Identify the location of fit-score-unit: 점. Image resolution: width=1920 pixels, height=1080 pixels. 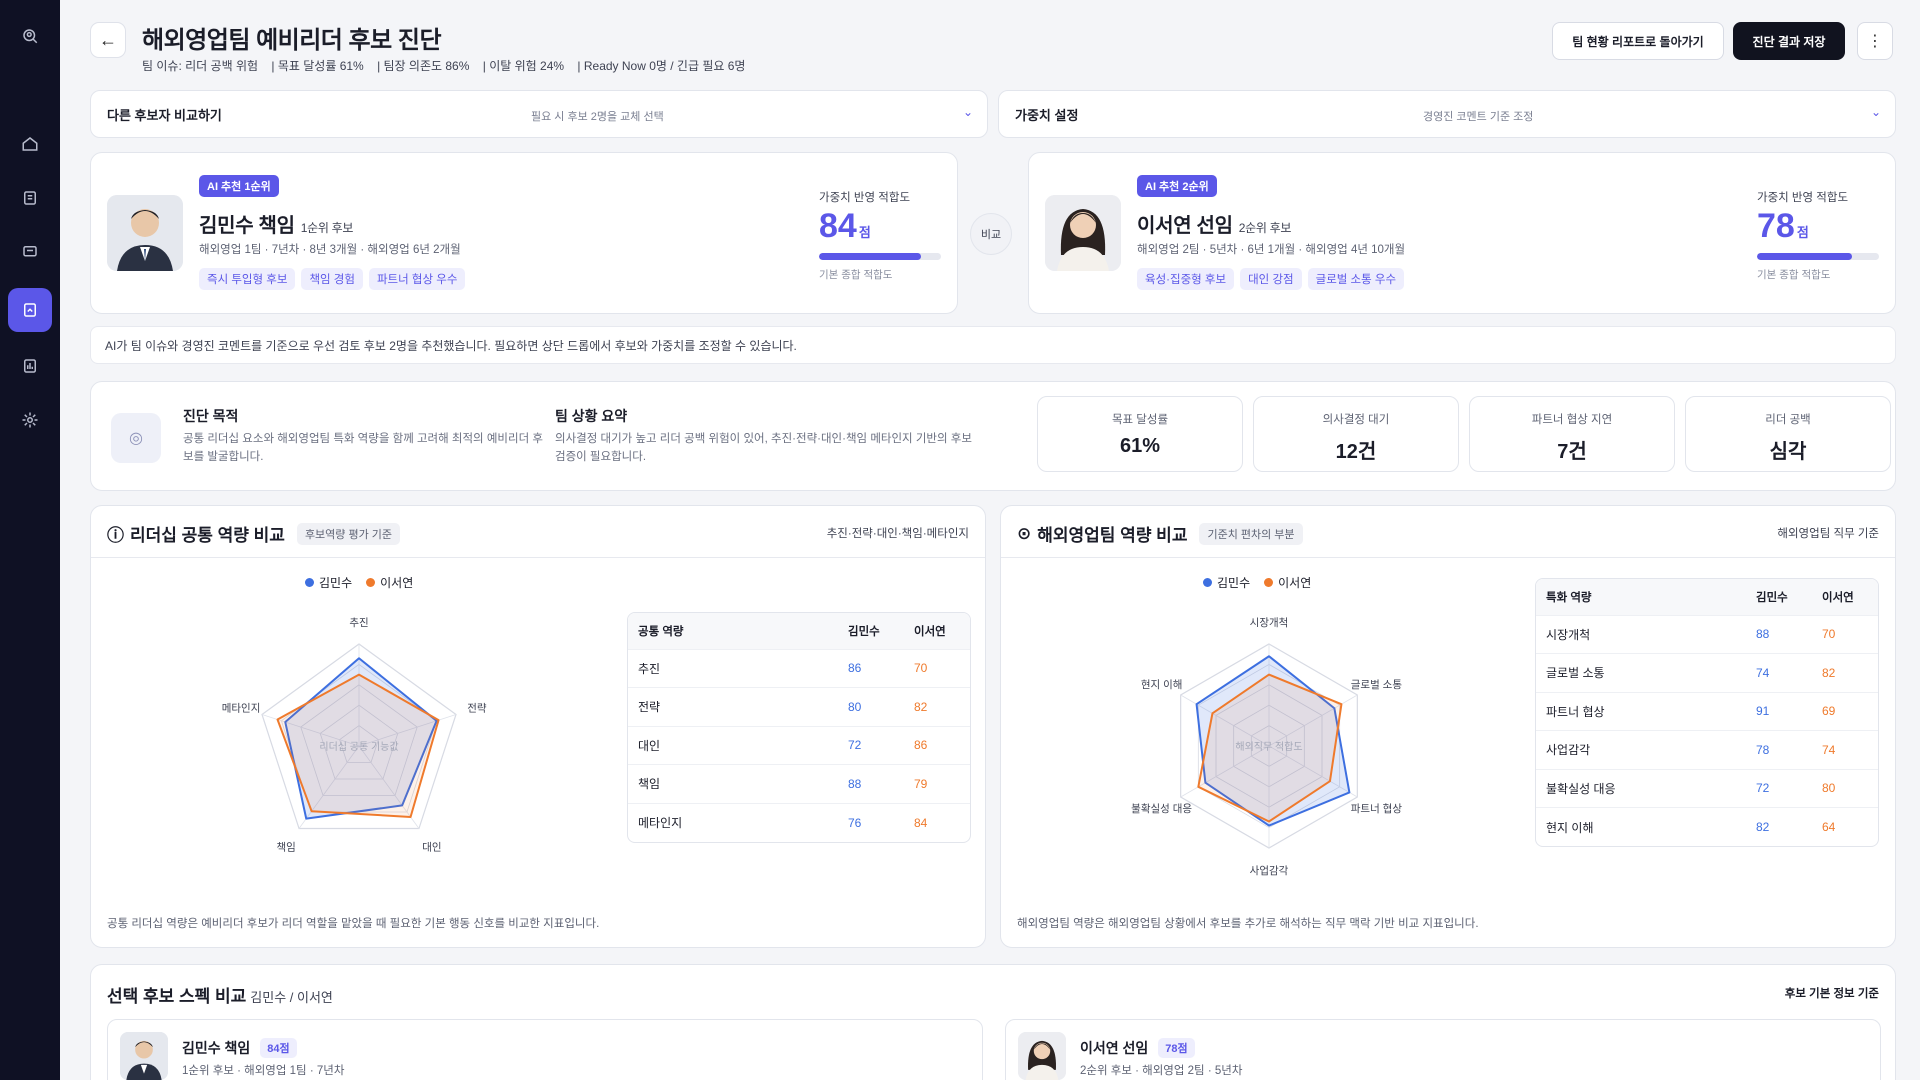
(1802, 232).